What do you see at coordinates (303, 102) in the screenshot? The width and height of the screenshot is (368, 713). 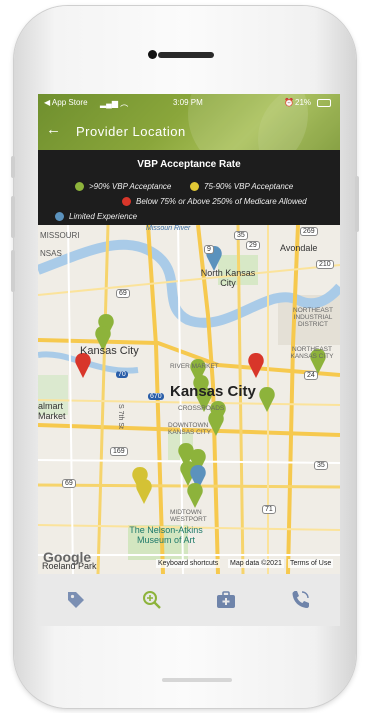 I see `status-battery: 21%` at bounding box center [303, 102].